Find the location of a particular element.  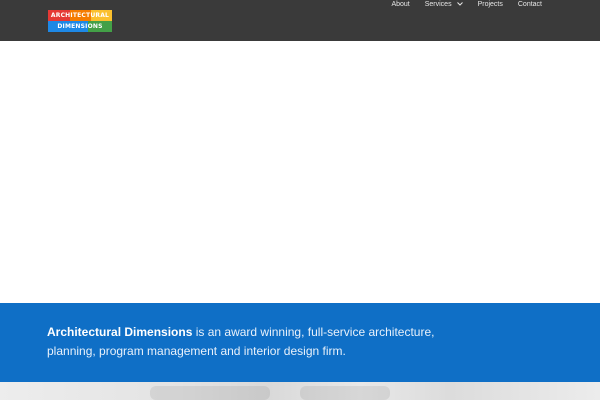

main-nav: About Services Projects Contact is located at coordinates (466, 5).